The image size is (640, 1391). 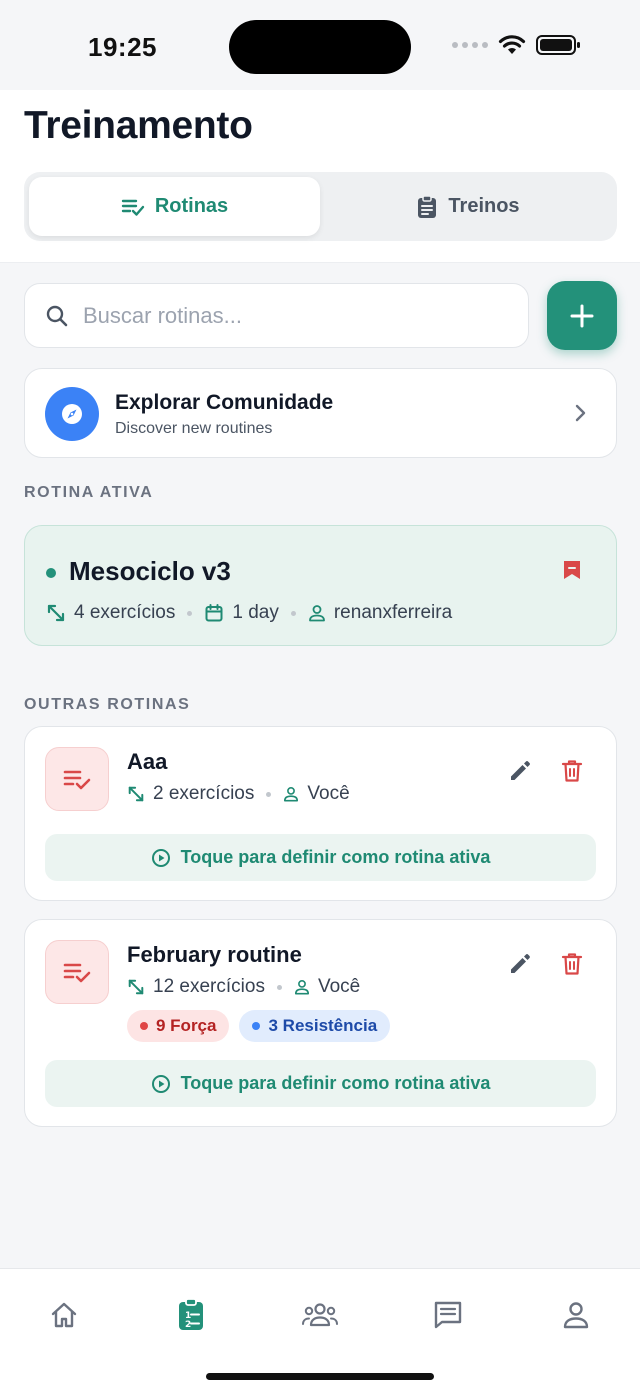 I want to click on routine-name: Aaa, so click(x=147, y=761).